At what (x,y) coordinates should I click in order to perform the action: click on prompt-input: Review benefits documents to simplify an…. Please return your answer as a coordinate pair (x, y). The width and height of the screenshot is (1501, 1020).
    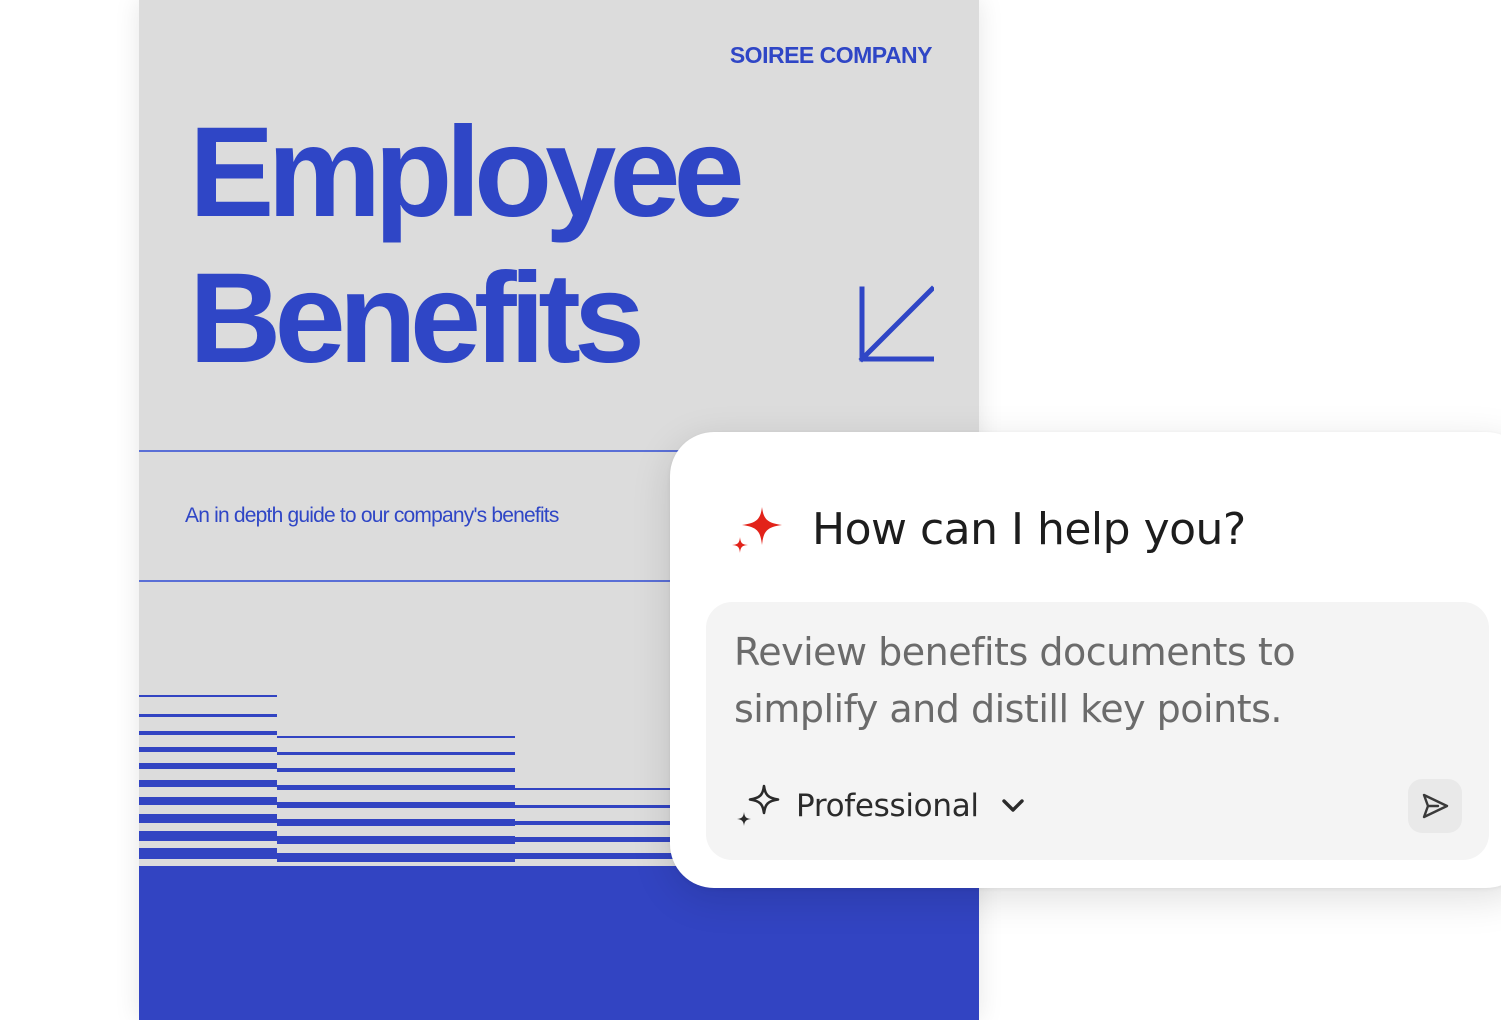
    Looking at the image, I should click on (1097, 731).